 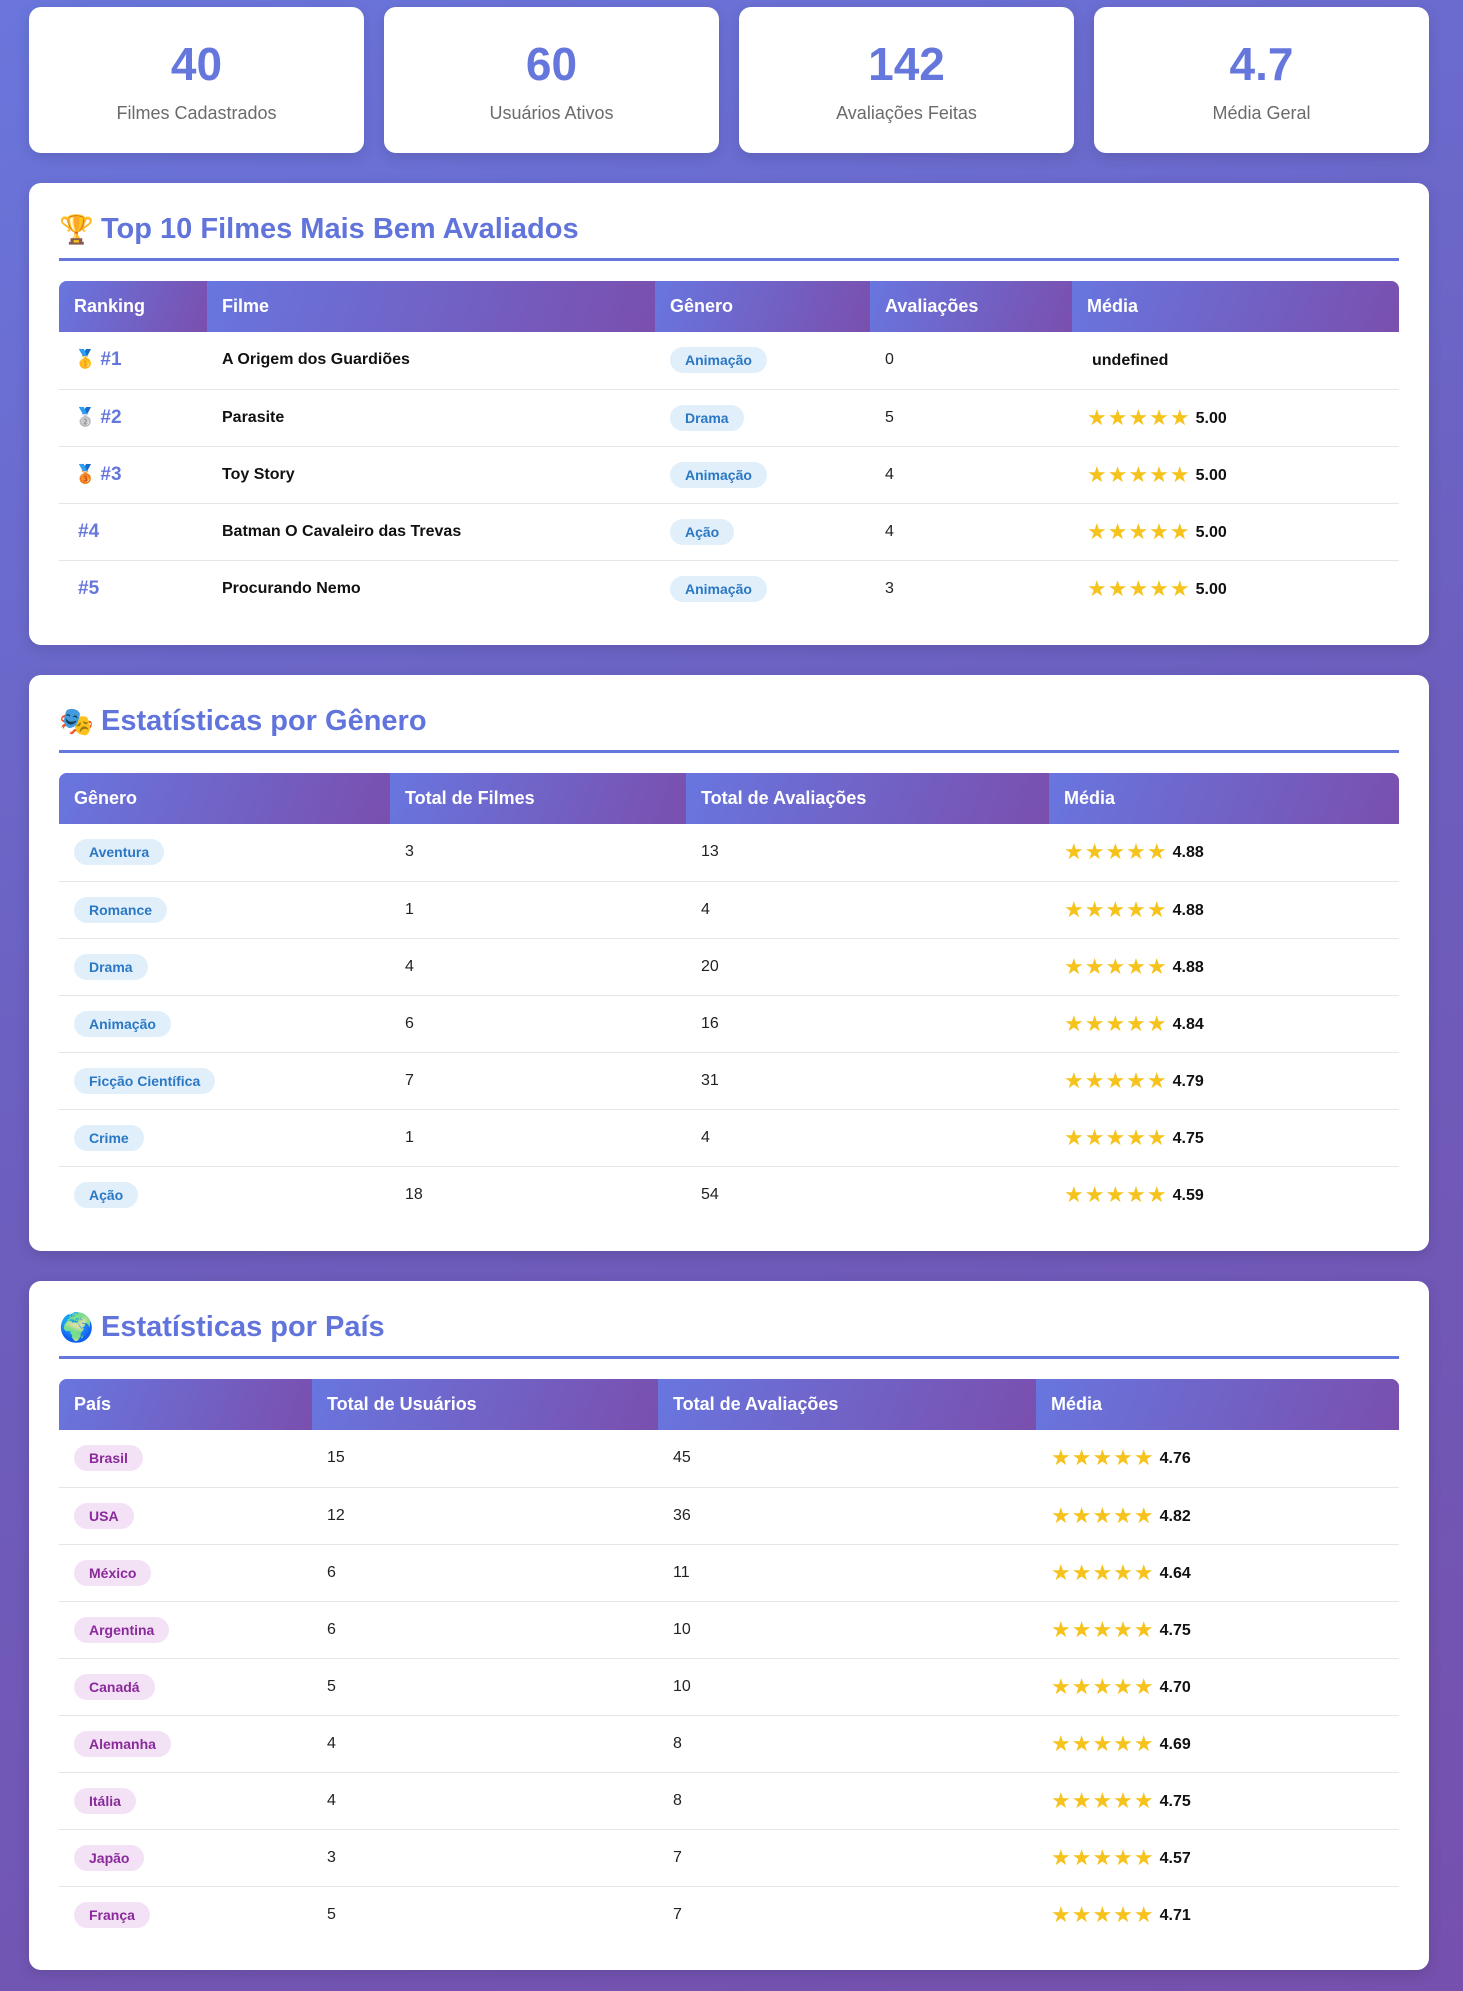 What do you see at coordinates (76, 1327) in the screenshot?
I see `globe-icon: 🌍` at bounding box center [76, 1327].